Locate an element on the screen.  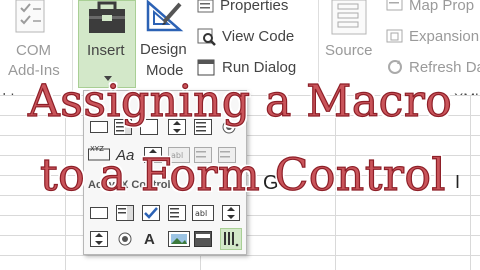
map-properties-button: Map Prop is located at coordinates (441, 7).